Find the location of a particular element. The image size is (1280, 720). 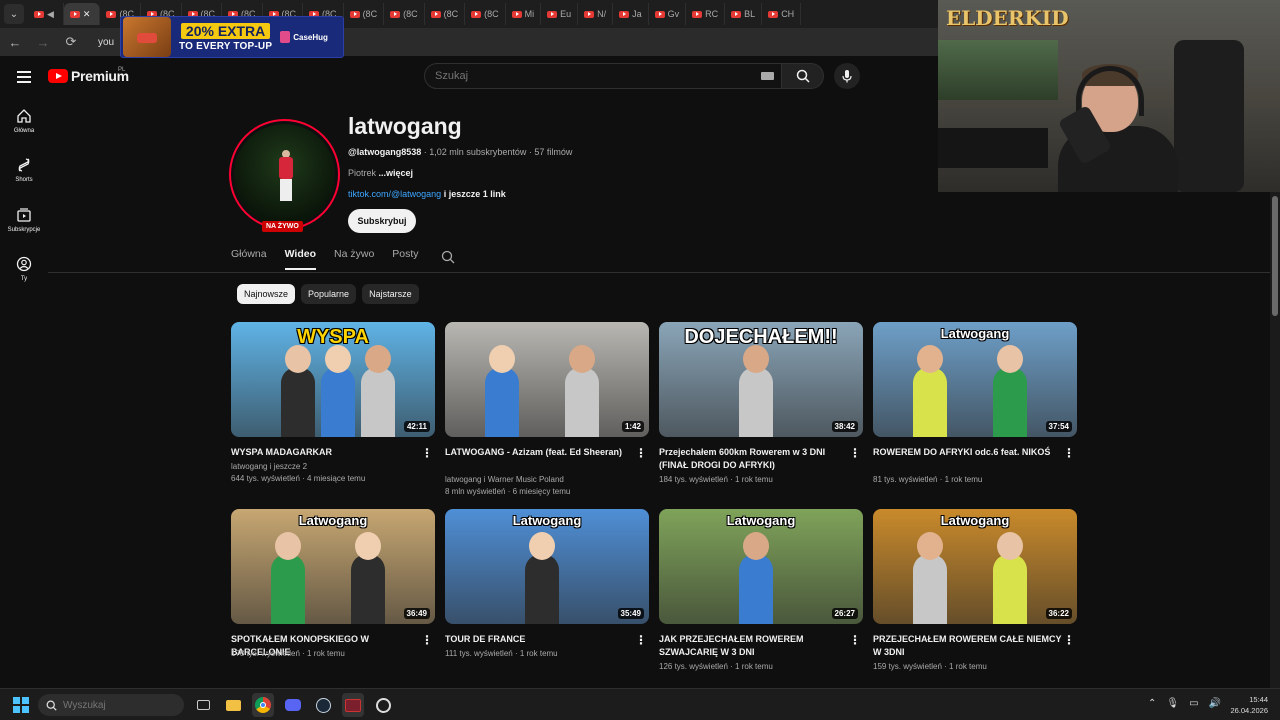

obs-studio-icon is located at coordinates (383, 705).